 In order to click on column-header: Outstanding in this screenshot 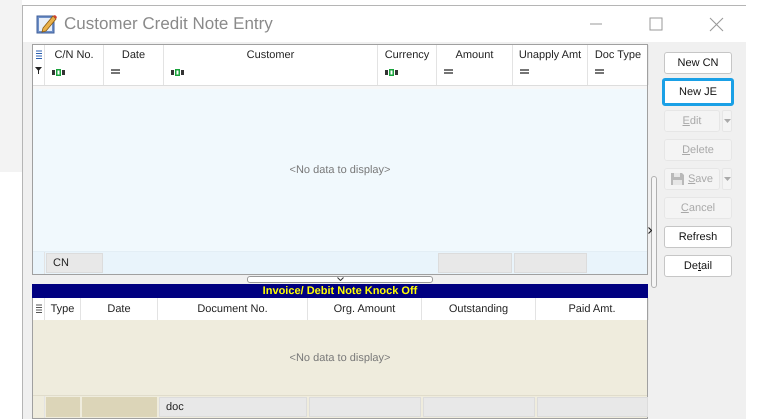, I will do `click(478, 309)`.